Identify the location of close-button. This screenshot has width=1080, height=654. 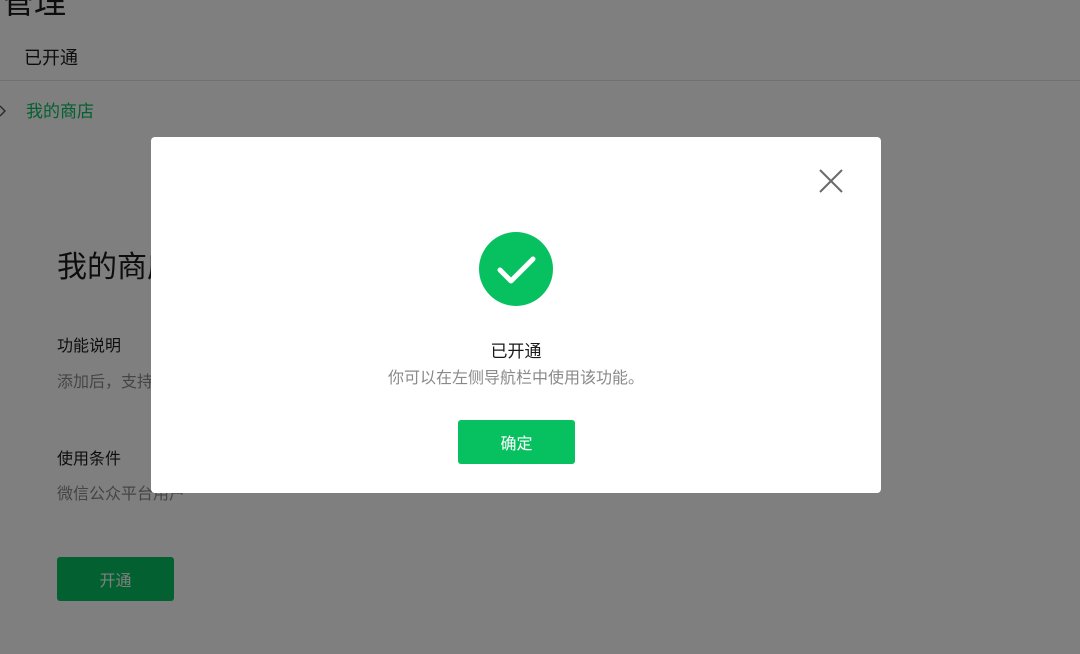
(831, 181).